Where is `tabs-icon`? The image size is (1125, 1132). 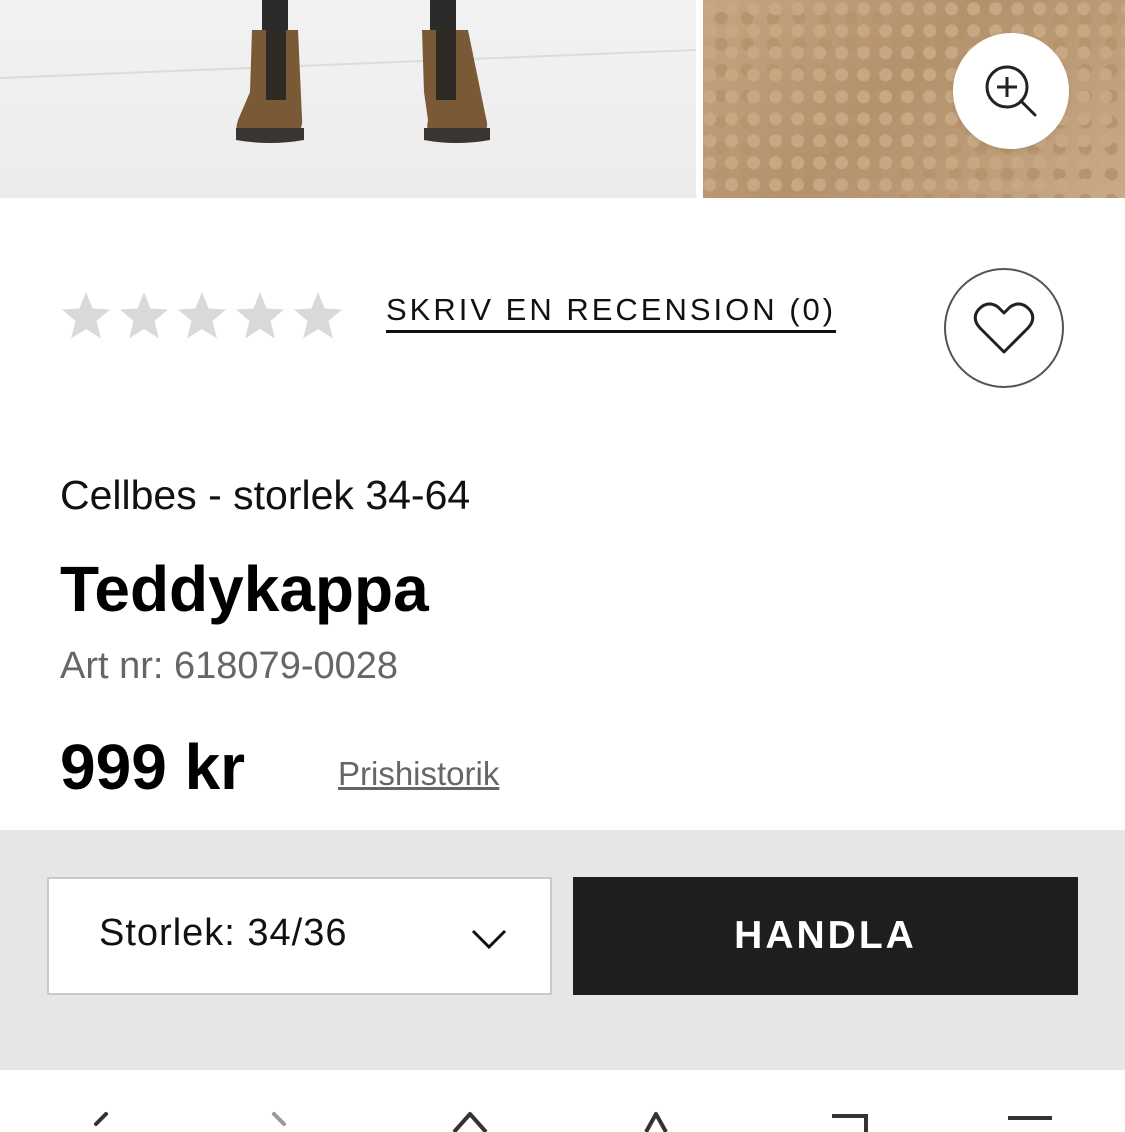 tabs-icon is located at coordinates (850, 1117).